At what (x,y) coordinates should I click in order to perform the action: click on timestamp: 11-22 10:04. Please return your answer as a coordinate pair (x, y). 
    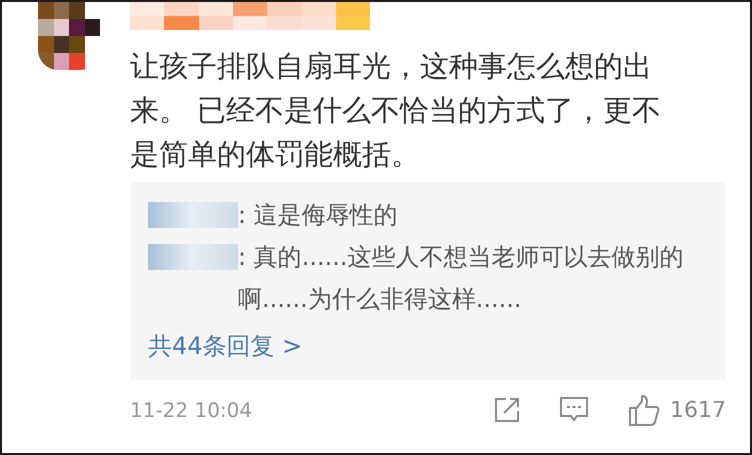
    Looking at the image, I should click on (191, 410).